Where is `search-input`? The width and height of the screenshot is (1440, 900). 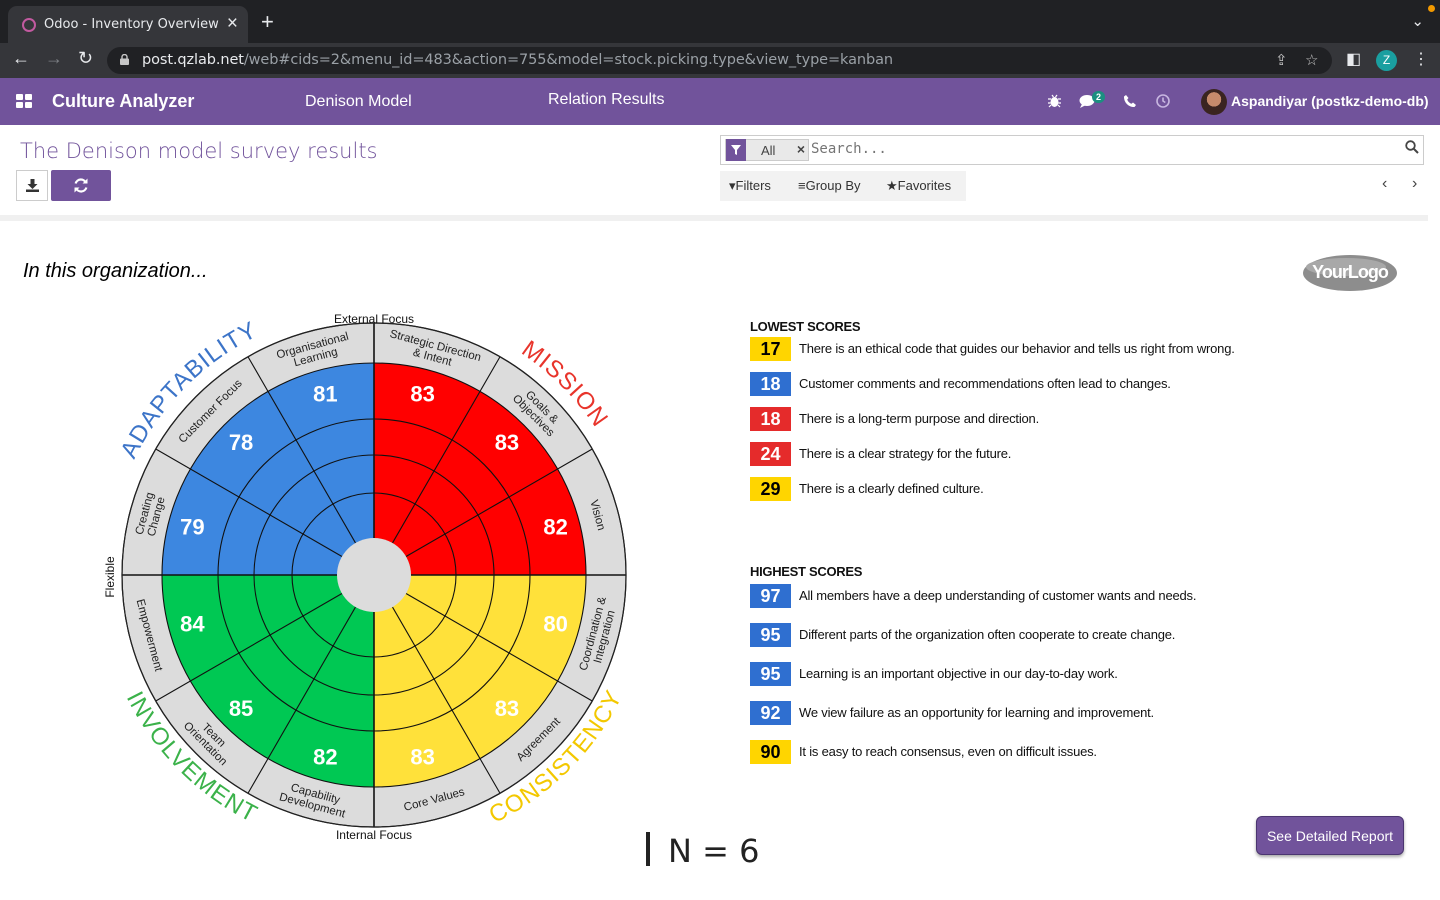
search-input is located at coordinates (1061, 149).